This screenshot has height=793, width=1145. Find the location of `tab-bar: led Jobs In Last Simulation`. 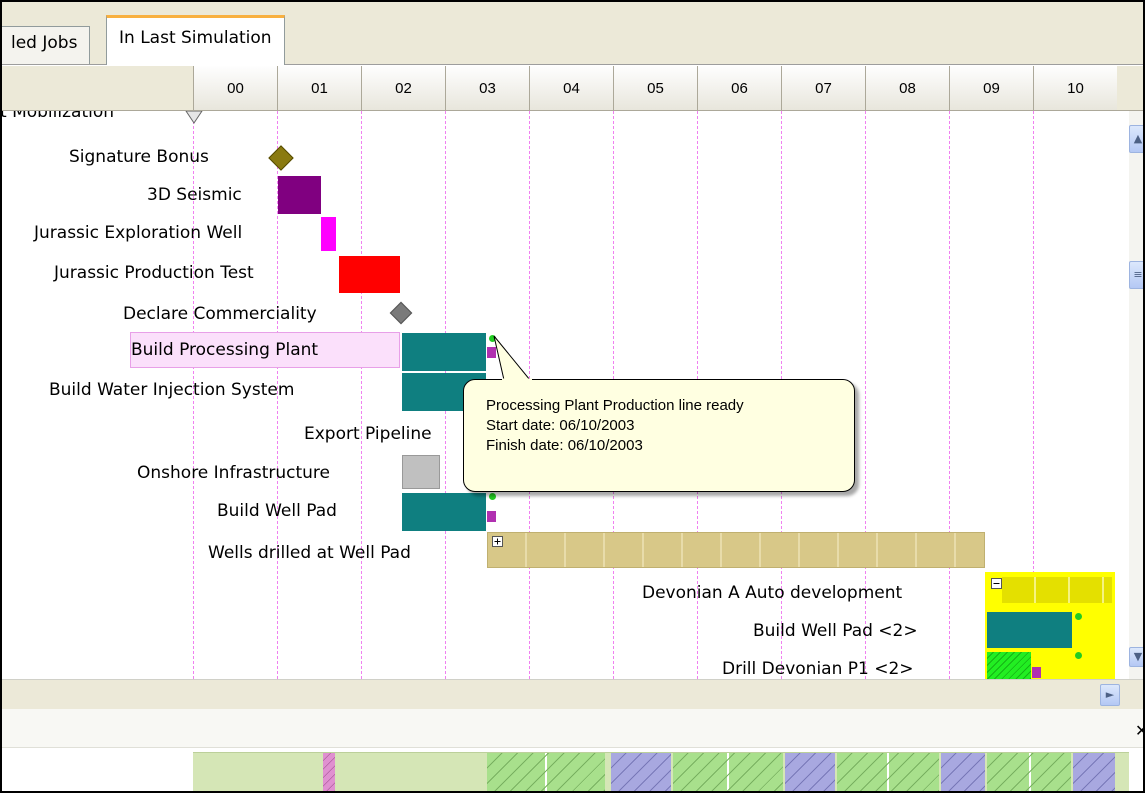

tab-bar: led Jobs In Last Simulation is located at coordinates (572, 33).